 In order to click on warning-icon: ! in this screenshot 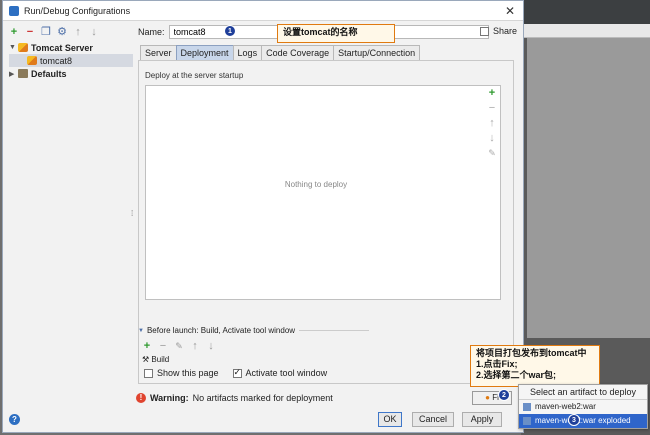, I will do `click(141, 398)`.